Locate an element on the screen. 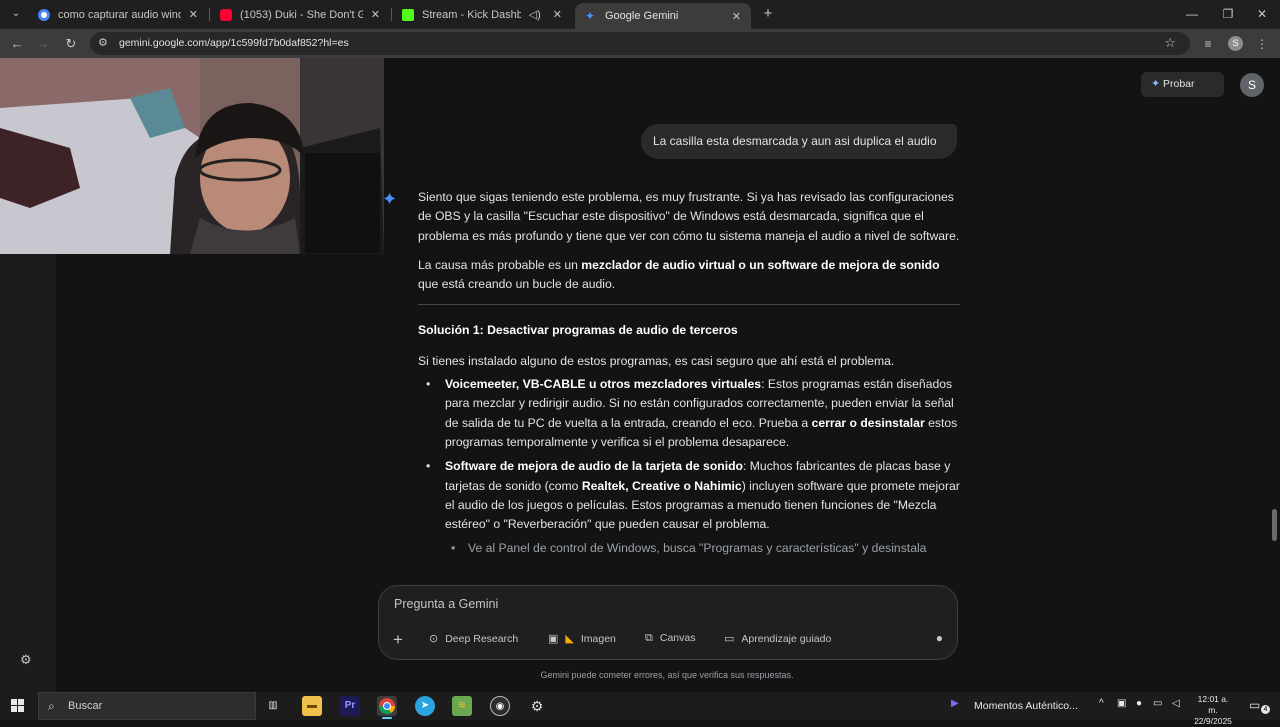  add-attachment-button: + is located at coordinates (398, 640).